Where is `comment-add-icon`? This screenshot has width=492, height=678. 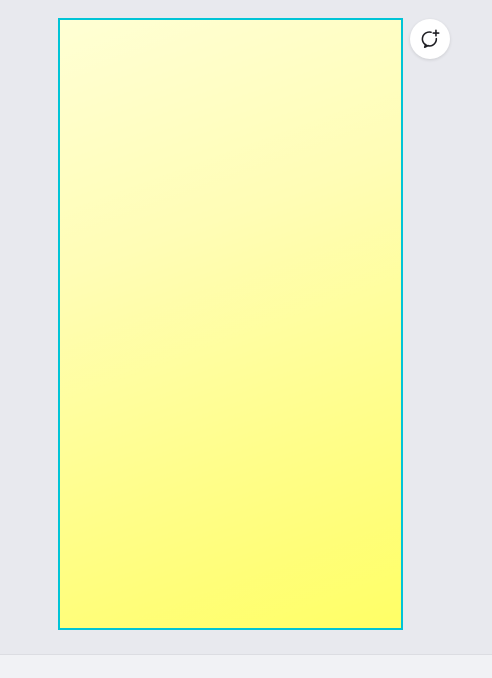
comment-add-icon is located at coordinates (430, 39).